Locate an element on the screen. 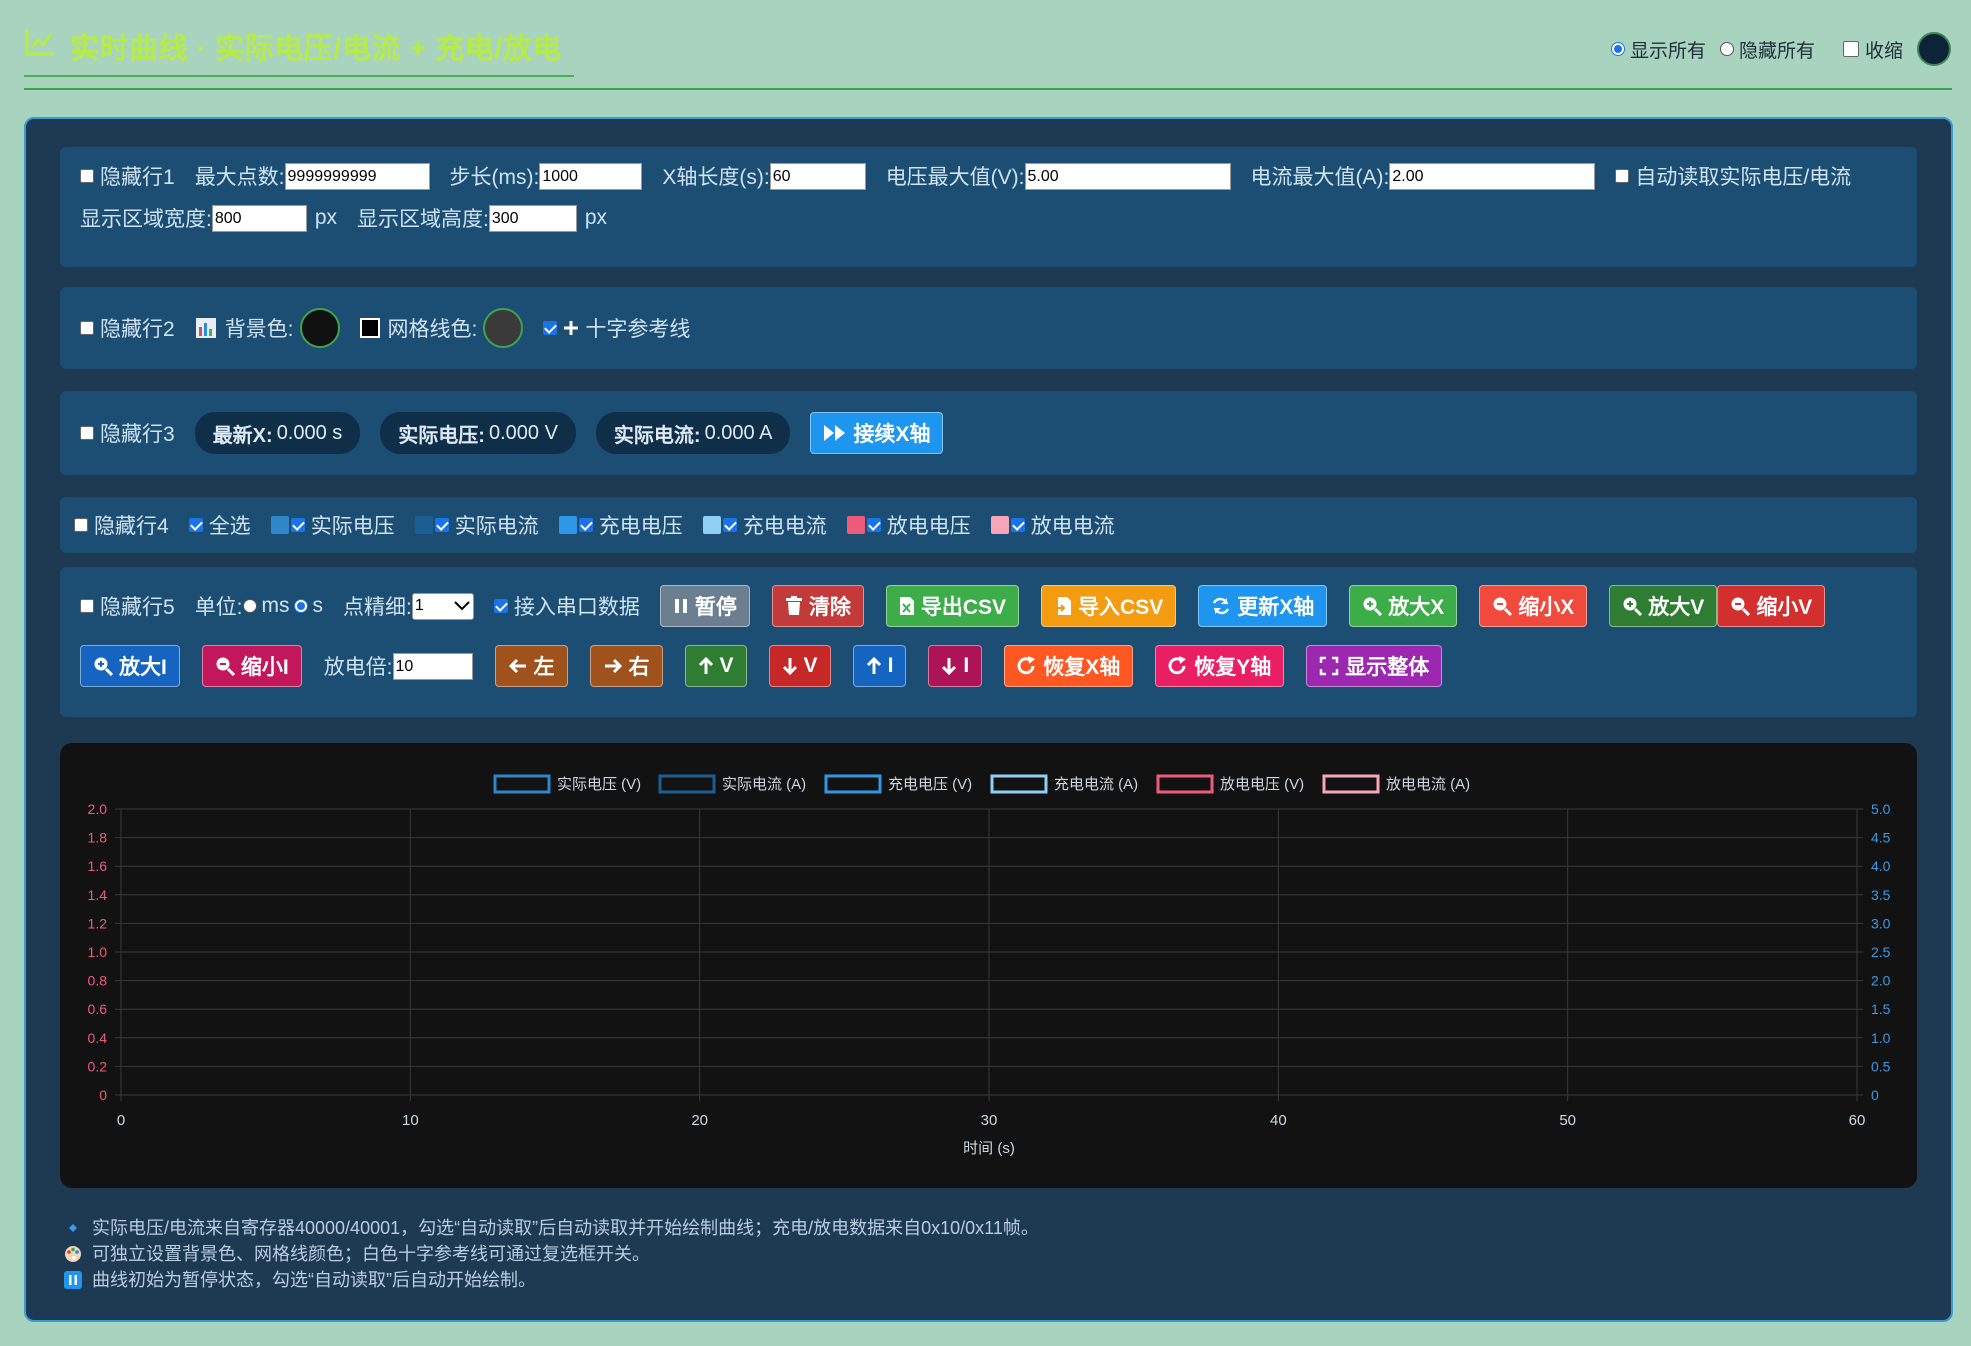  zoom-out-v-button: 缩小V is located at coordinates (1771, 606).